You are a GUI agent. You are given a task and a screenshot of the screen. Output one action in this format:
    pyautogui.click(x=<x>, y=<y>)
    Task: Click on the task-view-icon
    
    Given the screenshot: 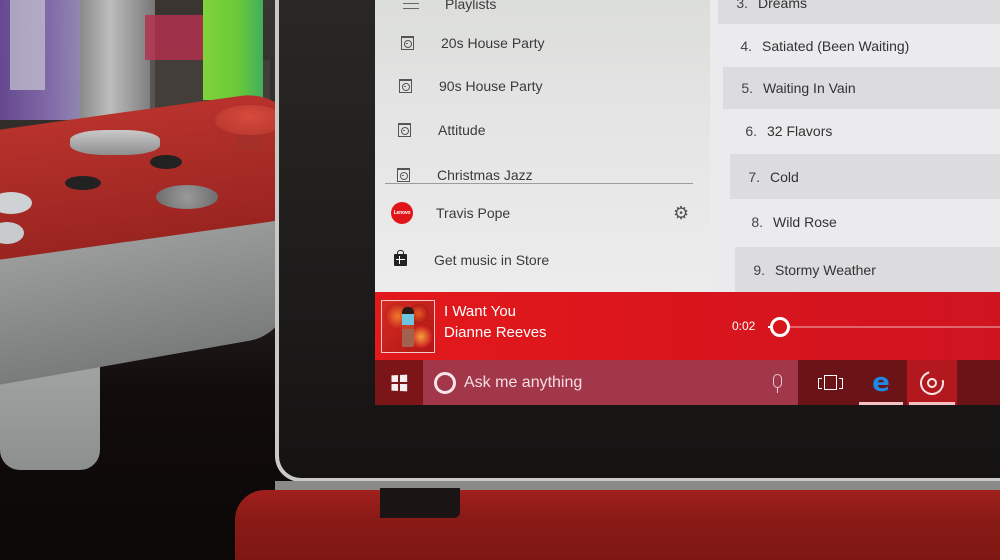 What is the action you would take?
    pyautogui.click(x=830, y=382)
    